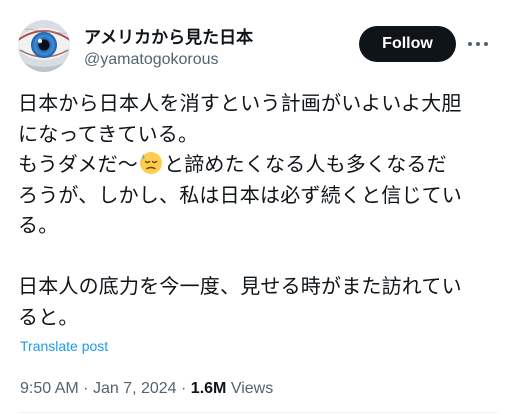 The image size is (510, 415). What do you see at coordinates (208, 388) in the screenshot?
I see `views-count: 1.6M` at bounding box center [208, 388].